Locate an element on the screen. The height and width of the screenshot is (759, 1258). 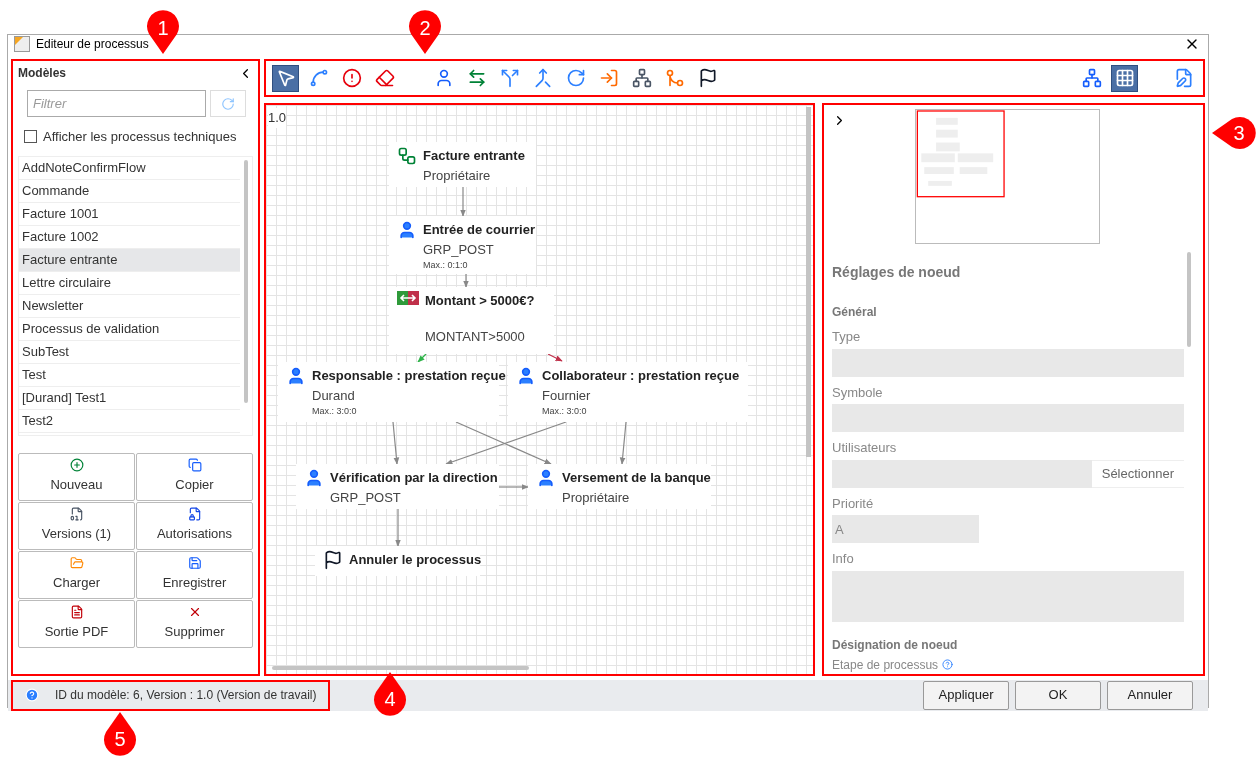
model-list-item: Facture entrante is located at coordinates (129, 260).